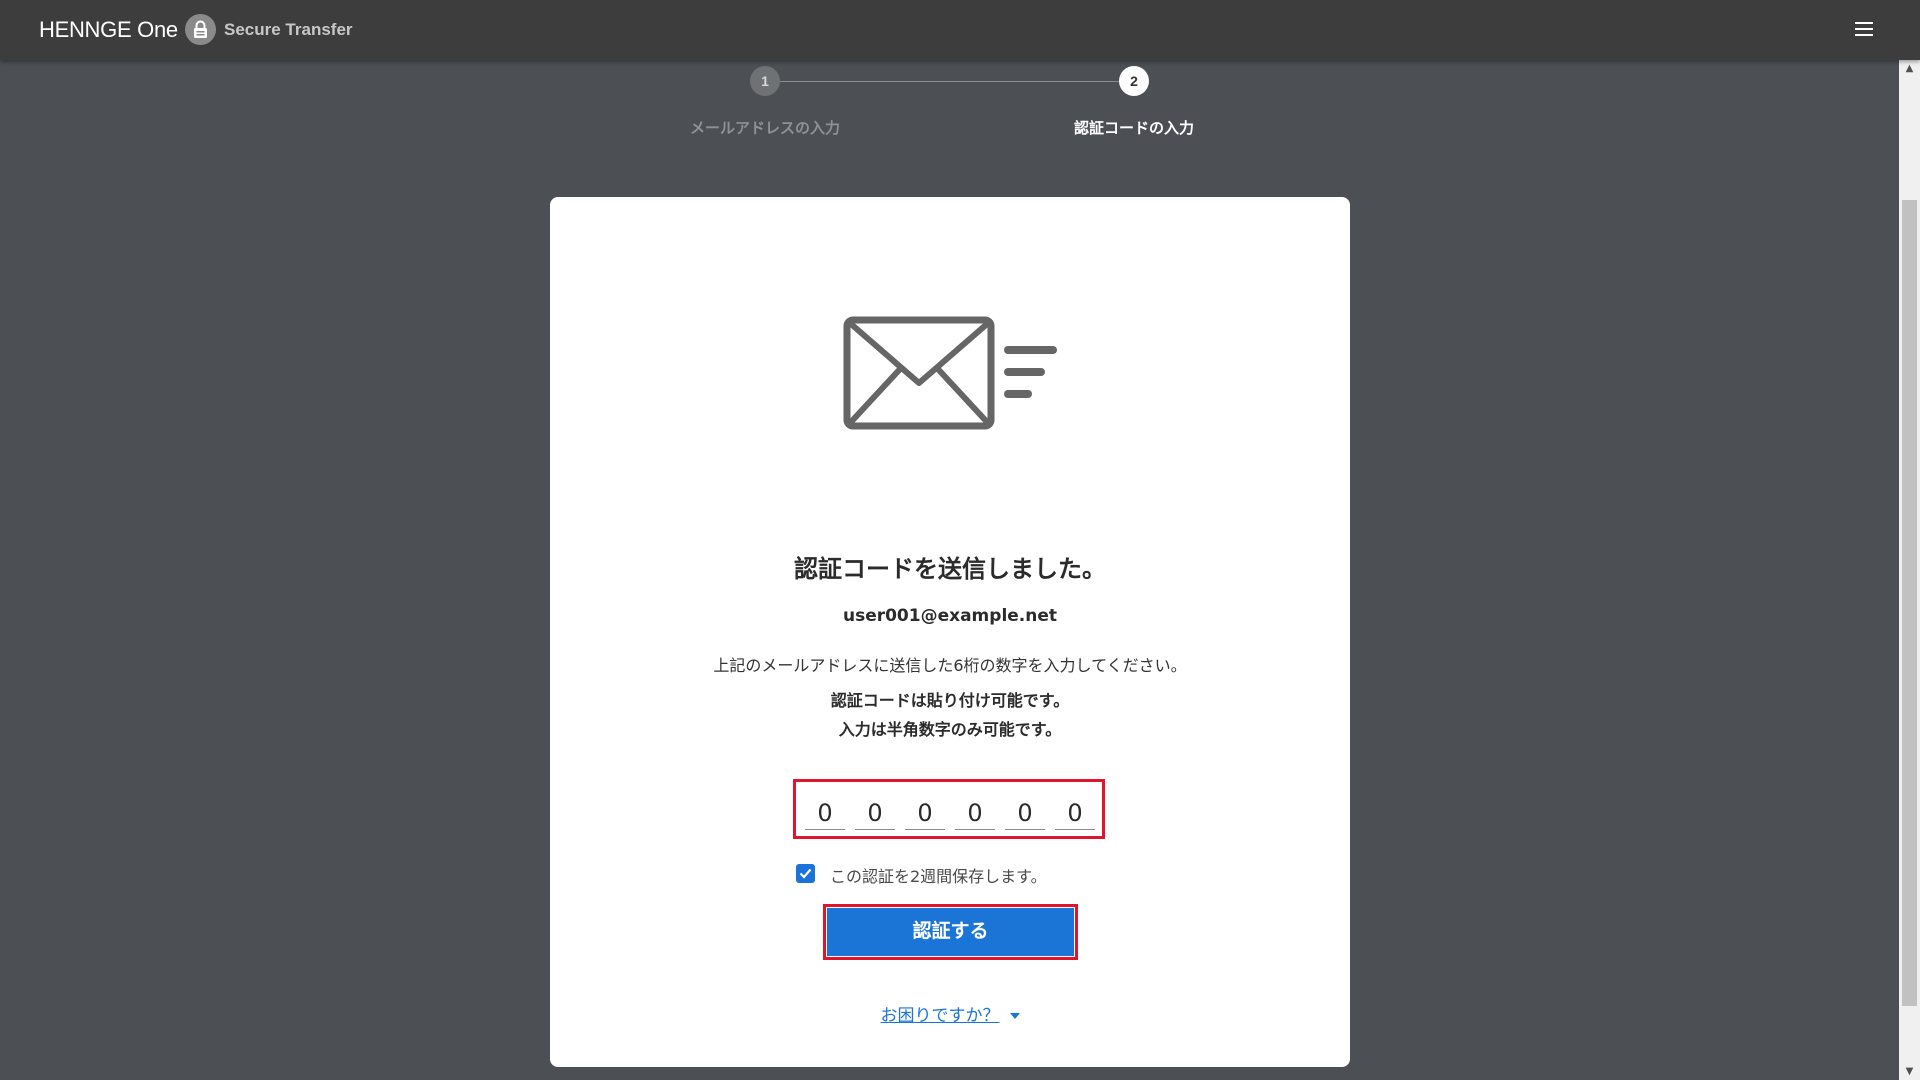 Image resolution: width=1920 pixels, height=1080 pixels. I want to click on help-toggle: お困りですか？, so click(950, 1013).